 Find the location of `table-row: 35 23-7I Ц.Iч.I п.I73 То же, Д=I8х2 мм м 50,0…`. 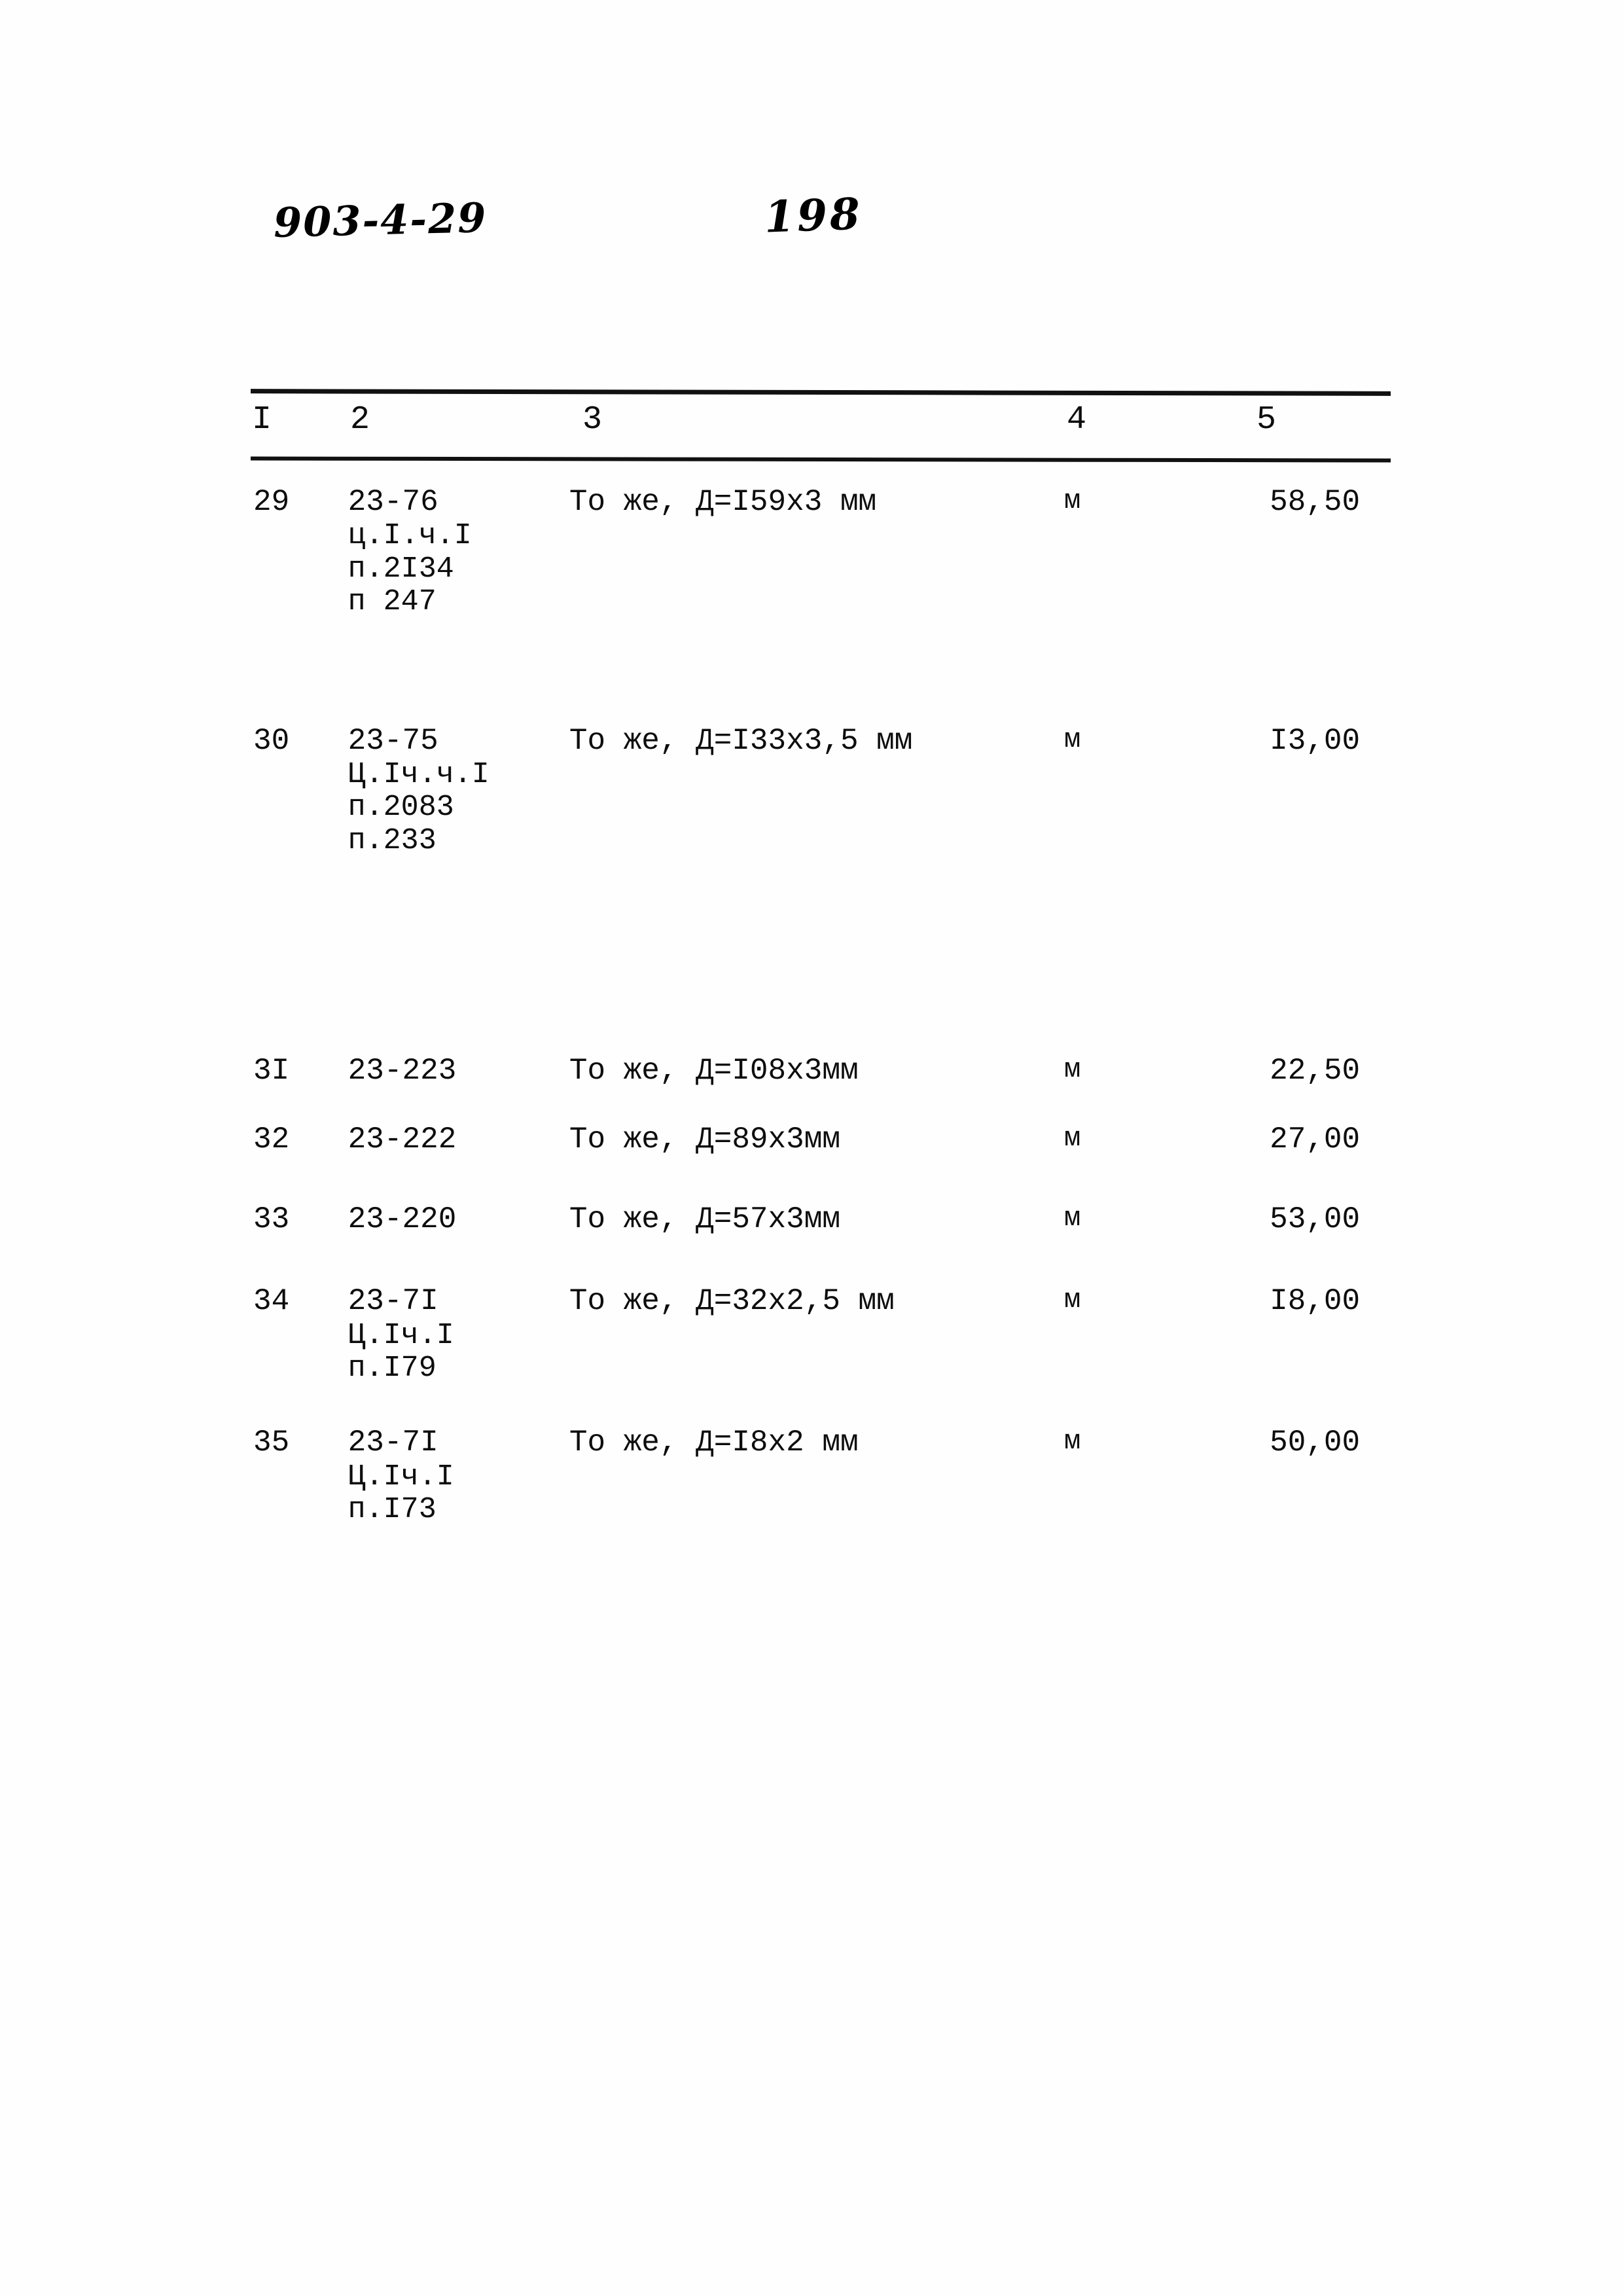

table-row: 35 23-7I Ц.Iч.I п.I73 То же, Д=I8х2 мм м 50,0… is located at coordinates (821, 1476).